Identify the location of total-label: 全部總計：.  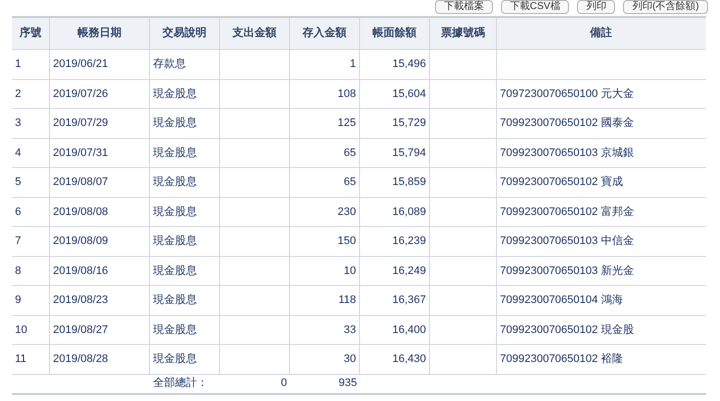
(180, 383).